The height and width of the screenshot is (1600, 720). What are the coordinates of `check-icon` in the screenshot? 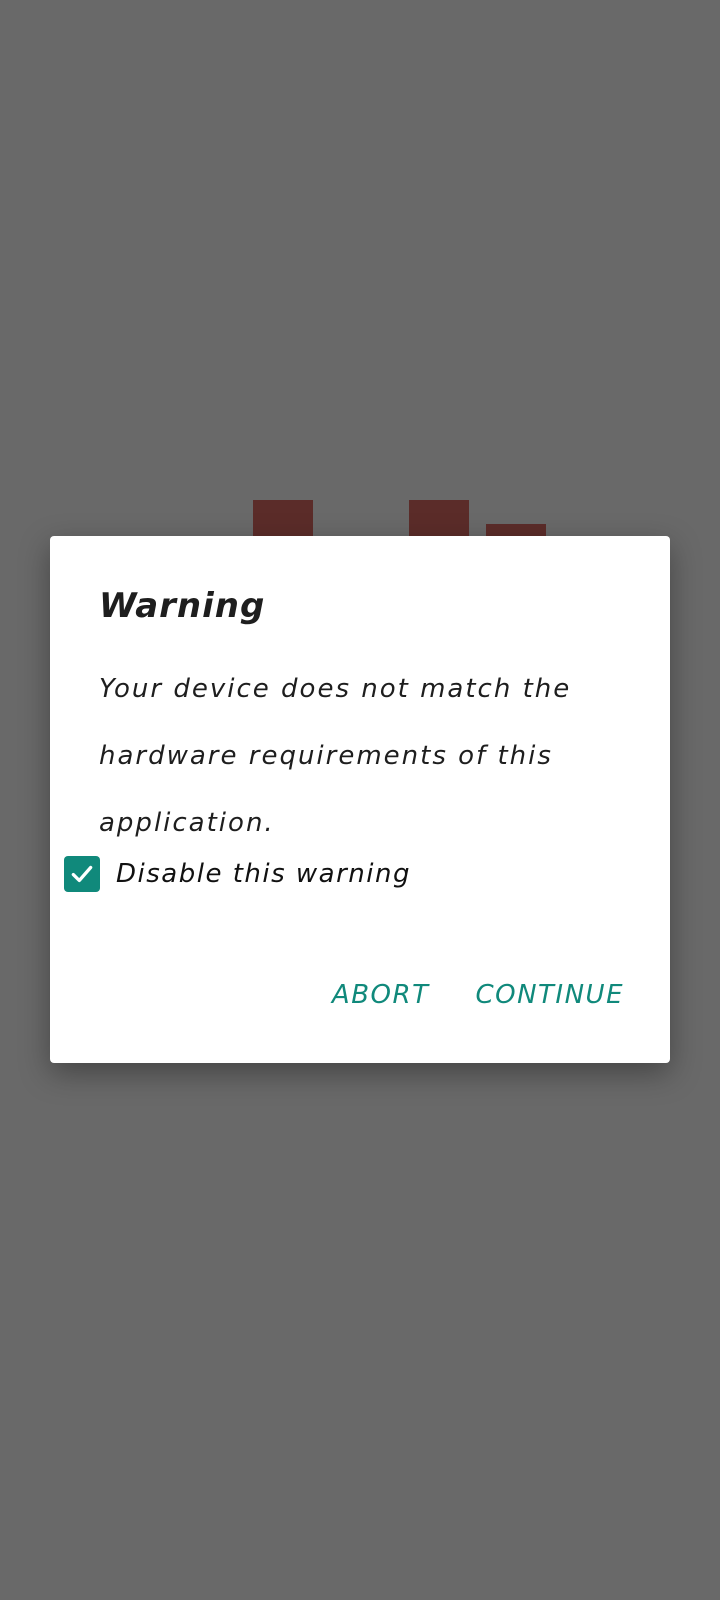 It's located at (82, 874).